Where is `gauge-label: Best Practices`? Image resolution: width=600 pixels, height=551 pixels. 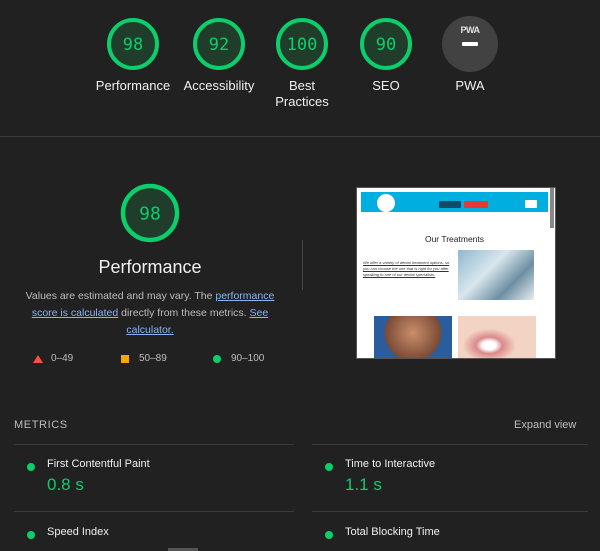 gauge-label: Best Practices is located at coordinates (302, 93).